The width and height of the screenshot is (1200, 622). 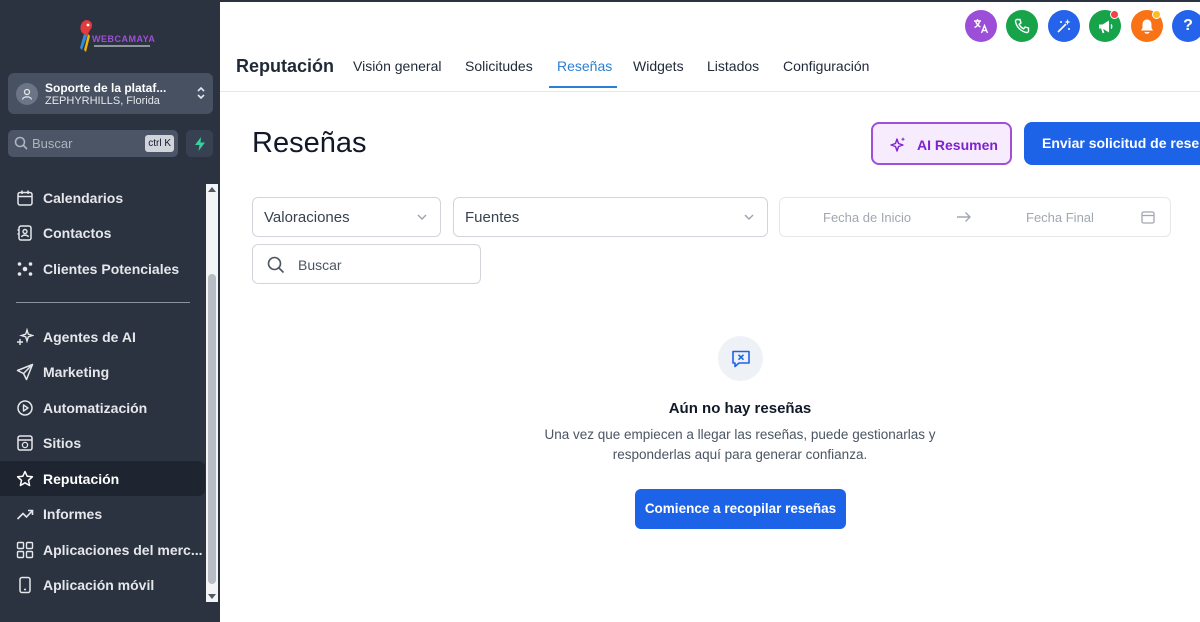 I want to click on start-date-input: Fecha de Inicio, so click(x=867, y=217).